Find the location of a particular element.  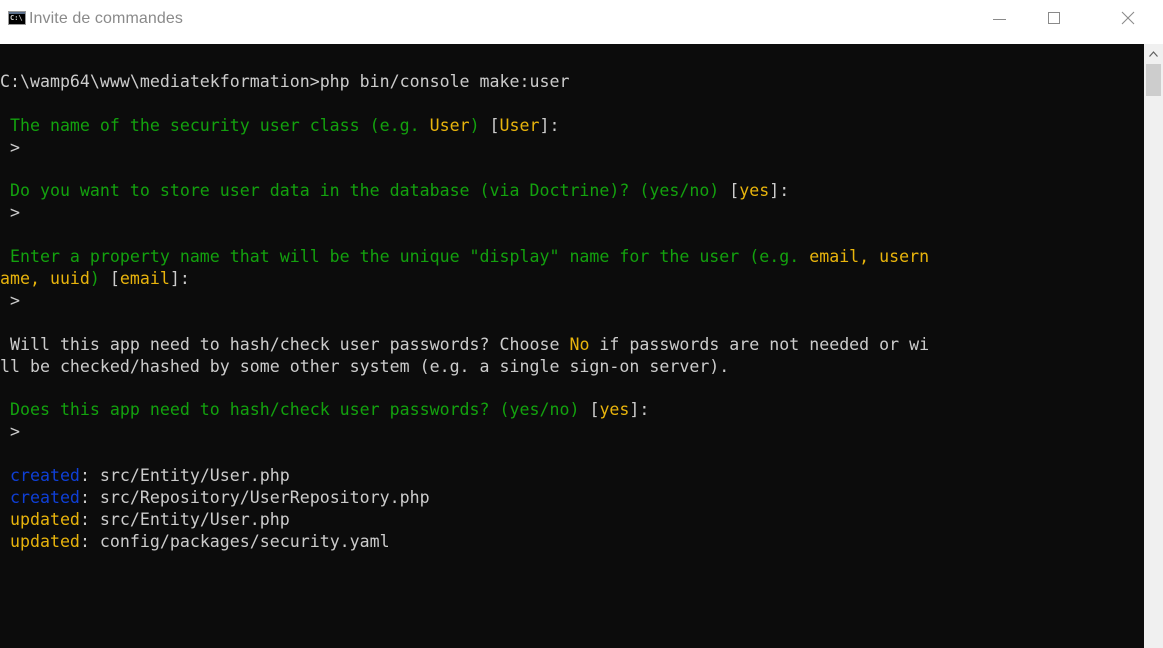

title-bar: C:\ Invite de commandes is located at coordinates (581, 22).